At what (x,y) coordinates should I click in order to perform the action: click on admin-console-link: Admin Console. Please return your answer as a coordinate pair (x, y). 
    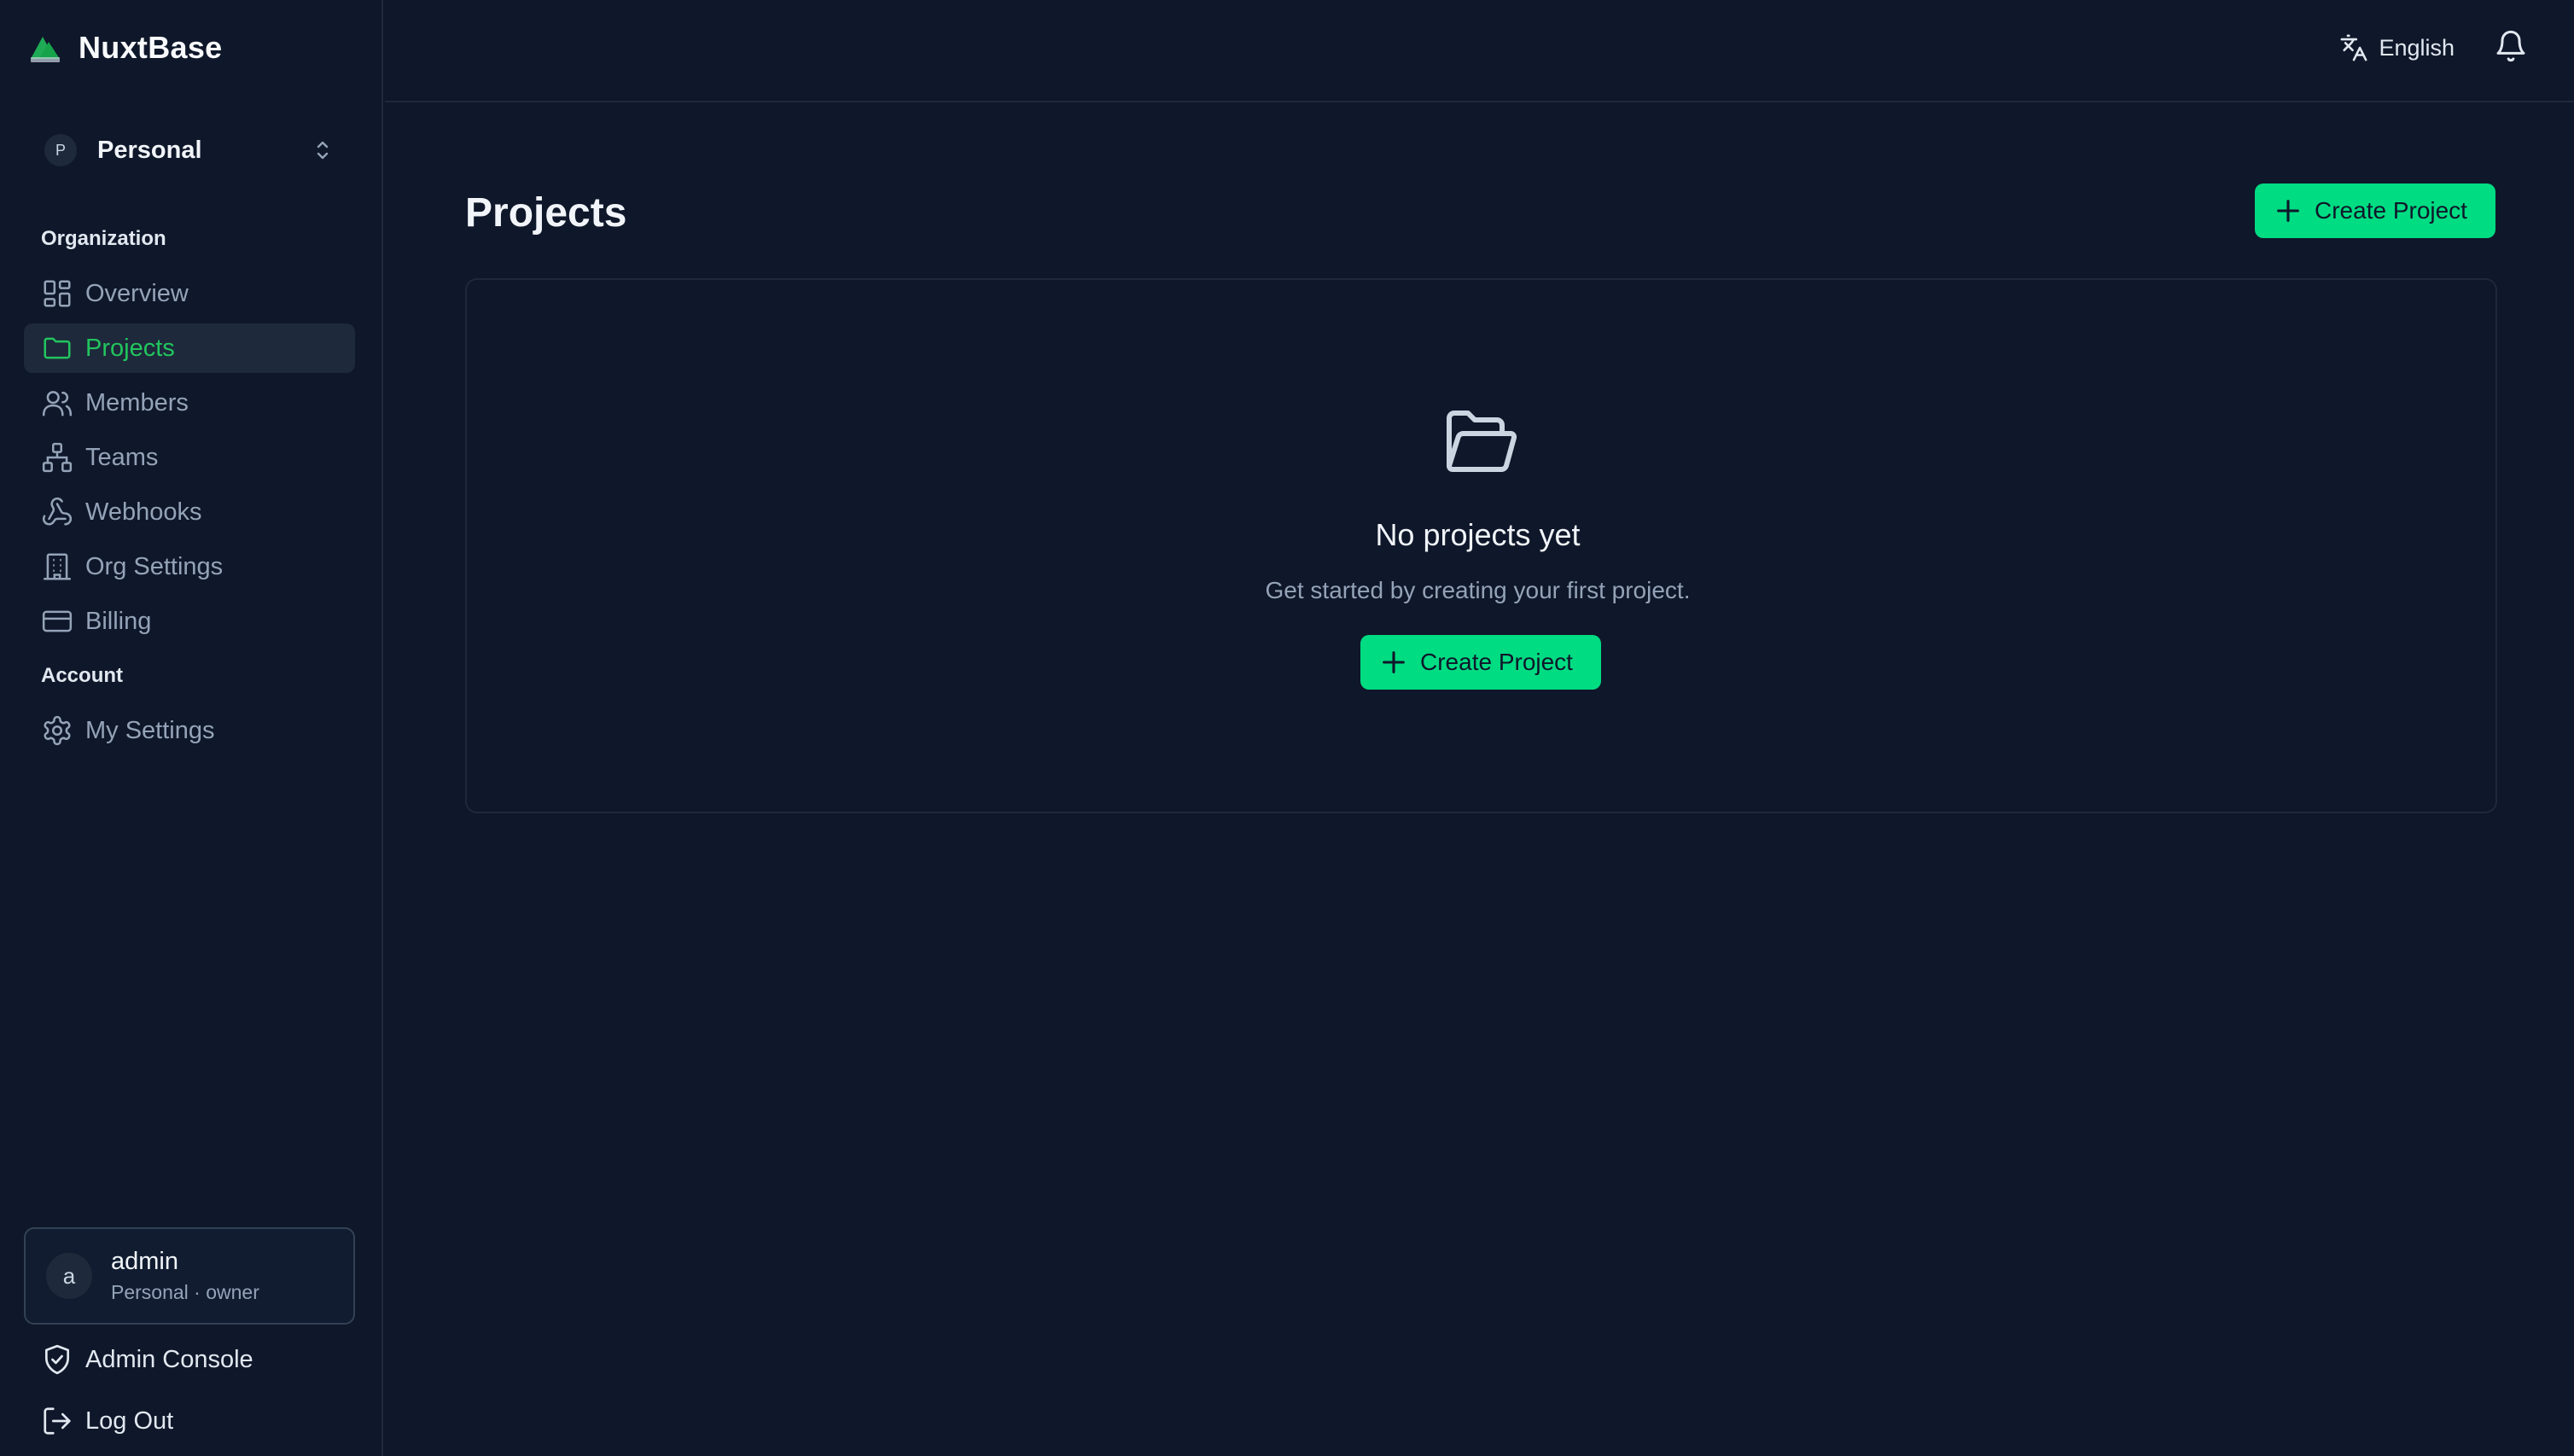
    Looking at the image, I should click on (189, 1359).